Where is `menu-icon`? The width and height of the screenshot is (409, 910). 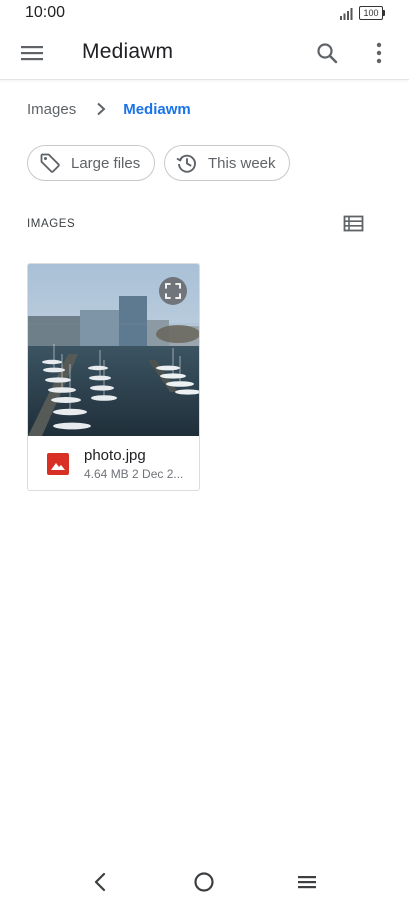 menu-icon is located at coordinates (307, 882).